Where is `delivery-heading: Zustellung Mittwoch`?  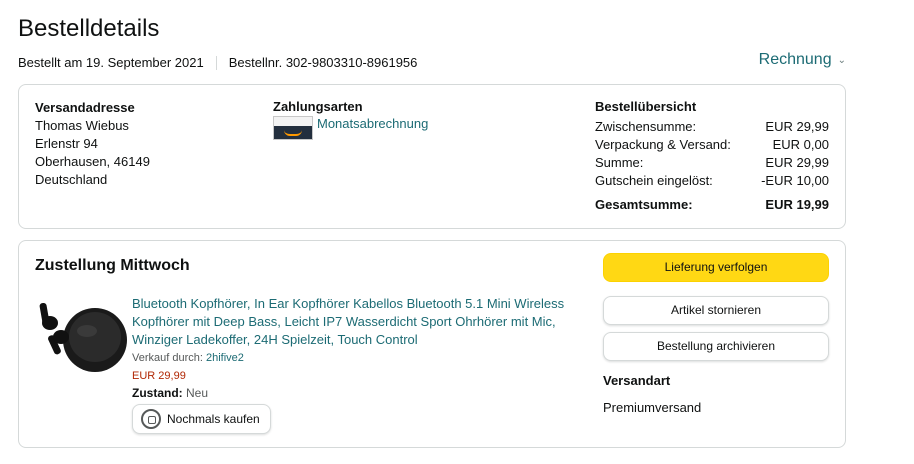 delivery-heading: Zustellung Mittwoch is located at coordinates (112, 265).